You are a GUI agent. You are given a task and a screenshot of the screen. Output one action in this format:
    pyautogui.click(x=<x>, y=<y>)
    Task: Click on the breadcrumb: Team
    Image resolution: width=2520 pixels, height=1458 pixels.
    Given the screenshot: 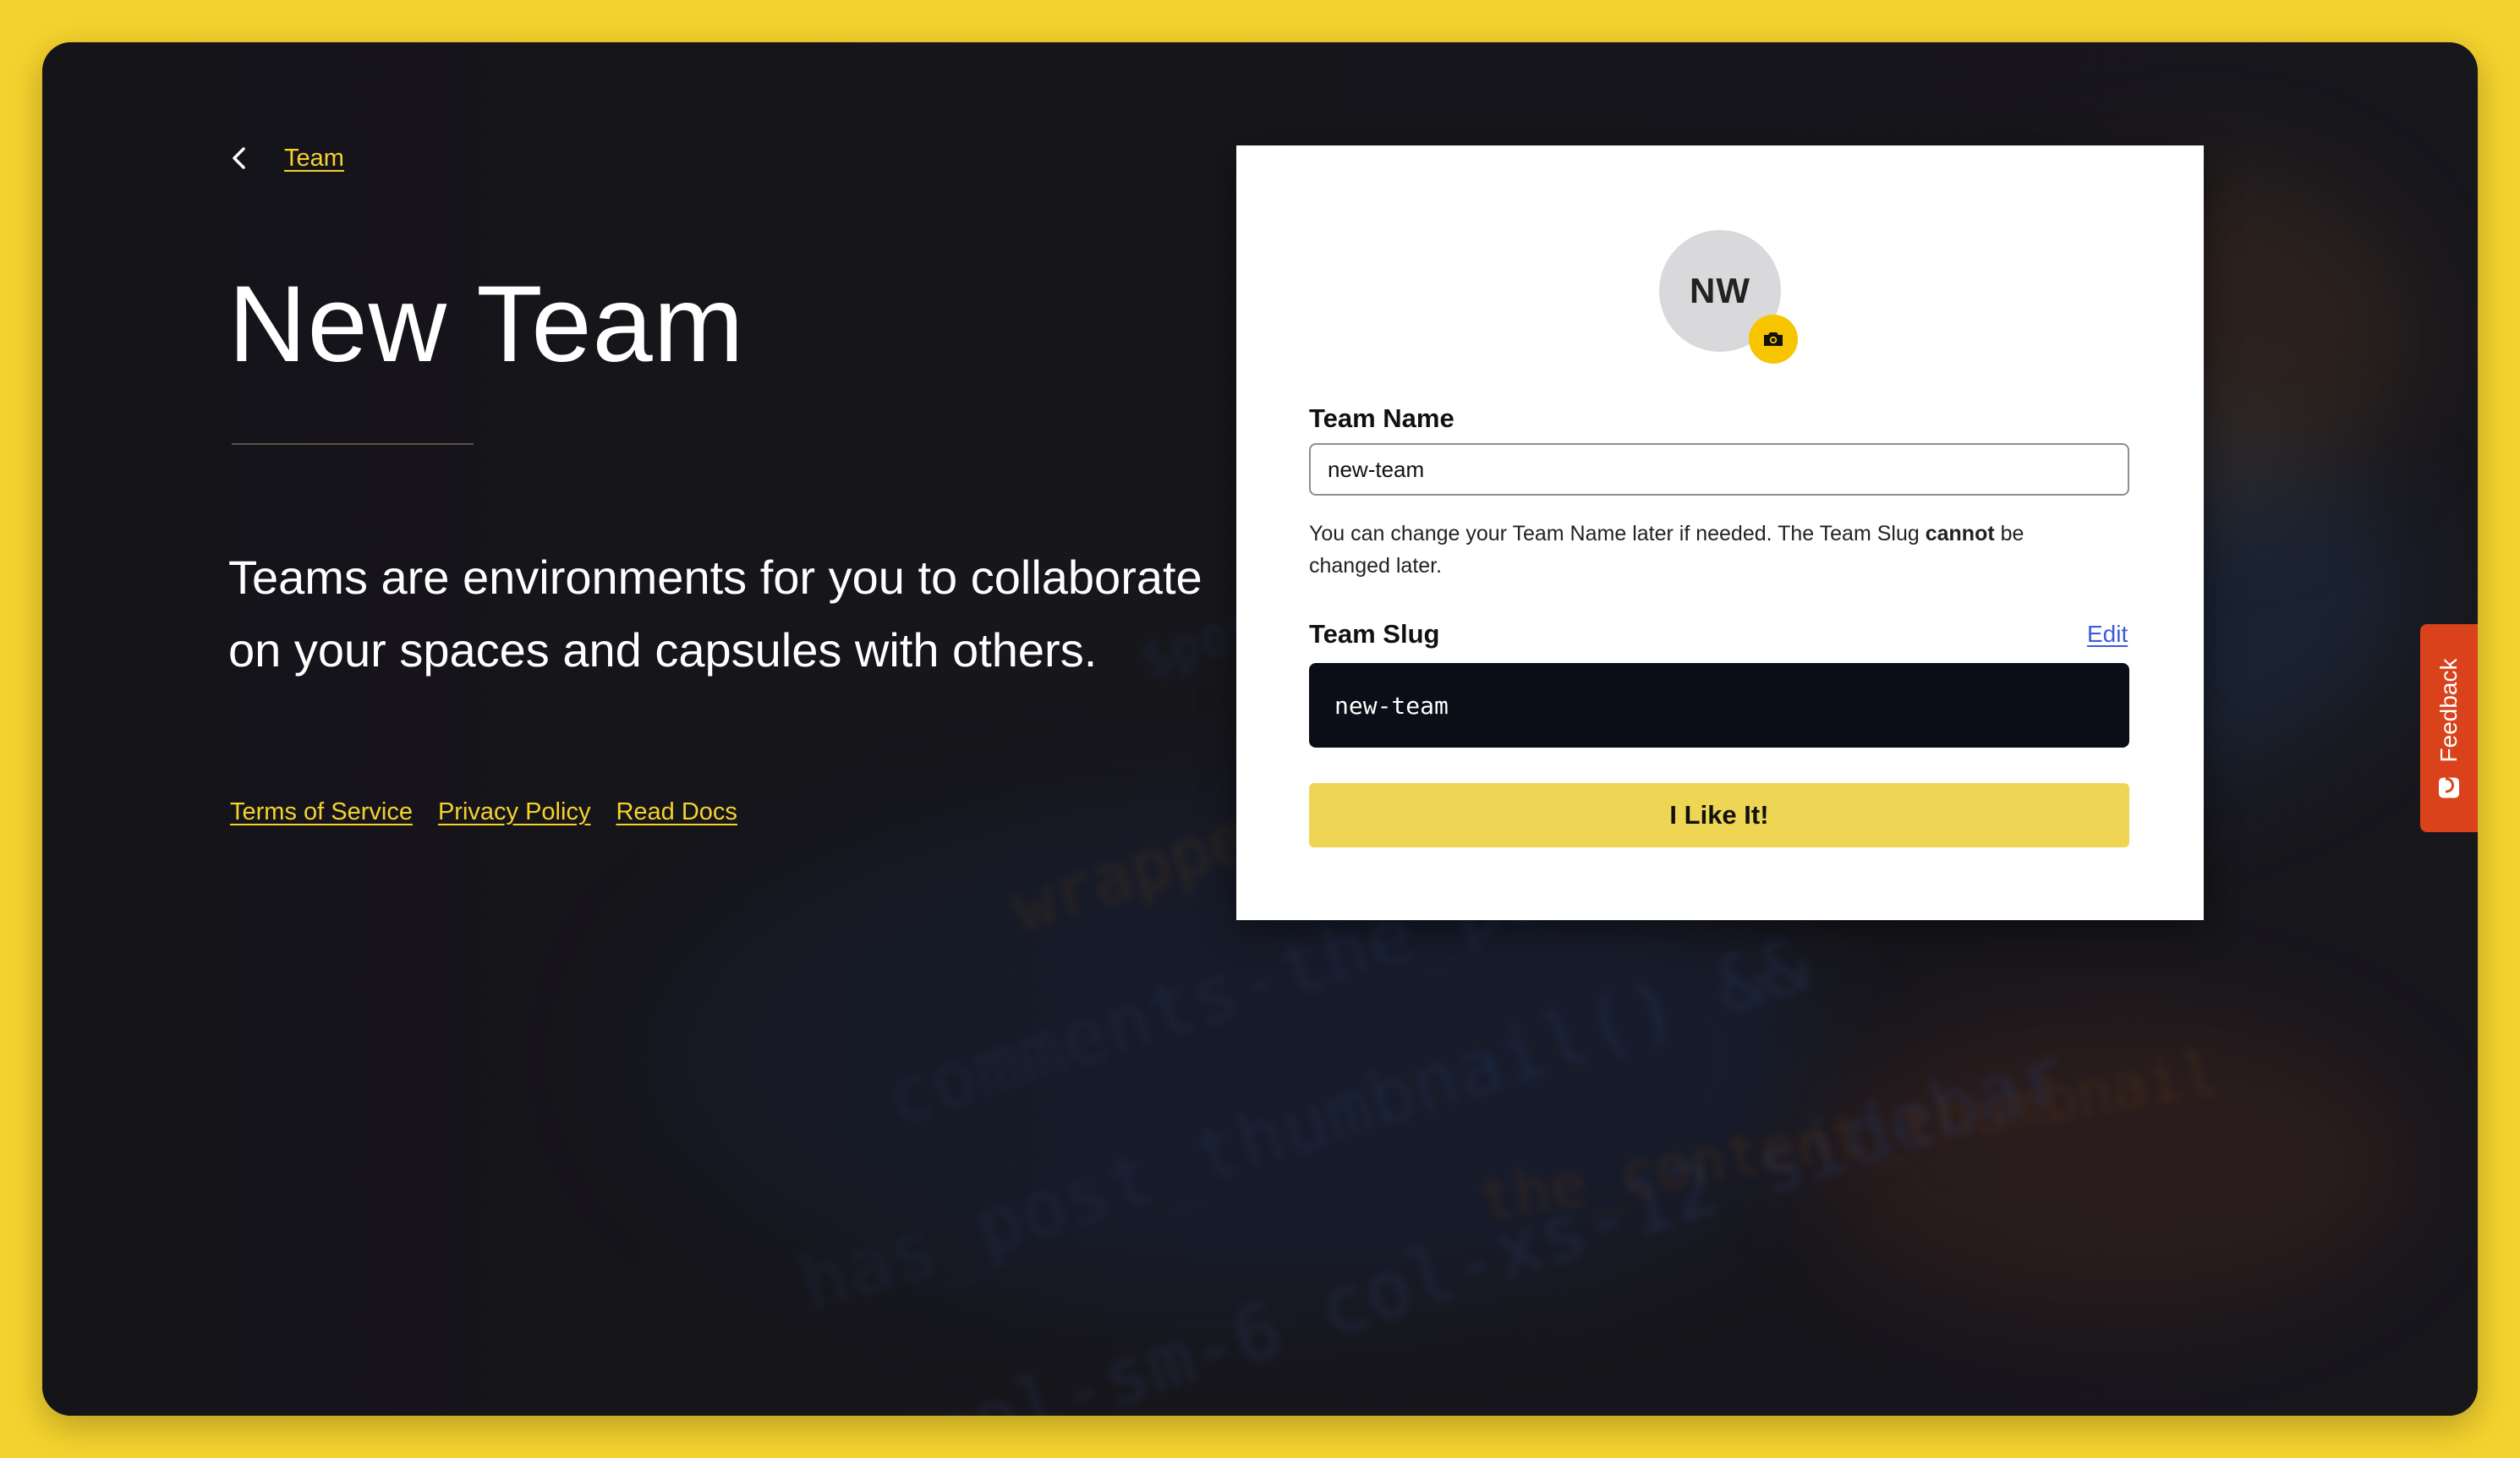 What is the action you would take?
    pyautogui.click(x=286, y=158)
    